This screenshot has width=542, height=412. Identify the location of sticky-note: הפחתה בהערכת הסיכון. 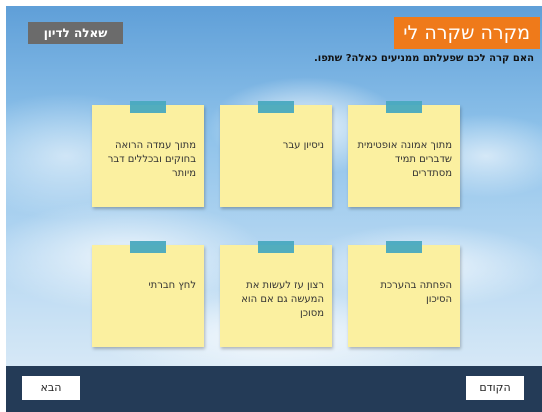
(404, 294).